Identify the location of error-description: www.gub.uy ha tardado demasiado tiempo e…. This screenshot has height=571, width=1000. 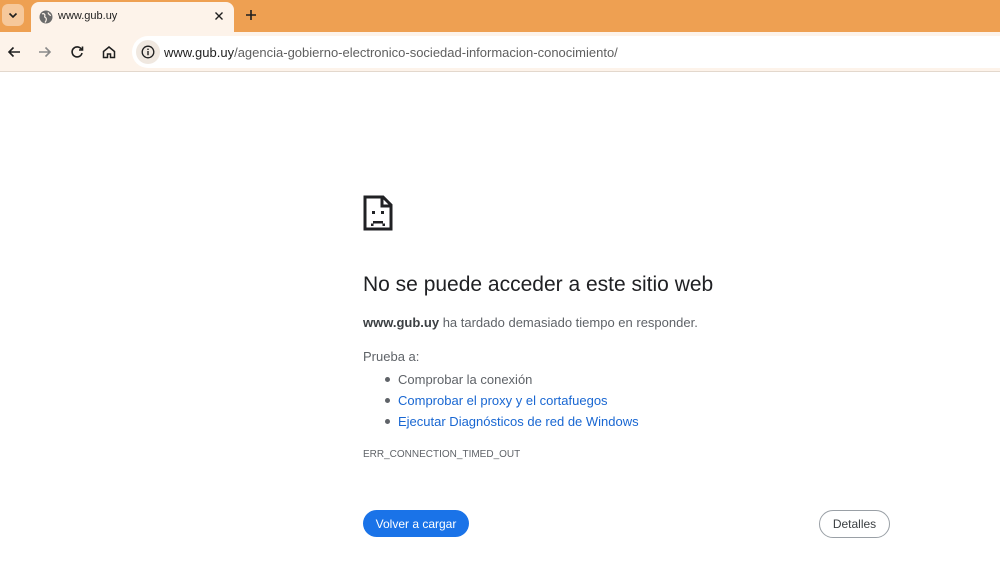
(530, 322).